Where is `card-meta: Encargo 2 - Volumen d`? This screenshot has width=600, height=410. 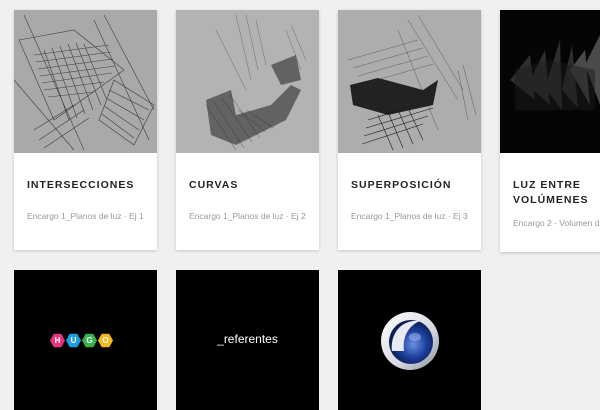 card-meta: Encargo 2 - Volumen d is located at coordinates (556, 223).